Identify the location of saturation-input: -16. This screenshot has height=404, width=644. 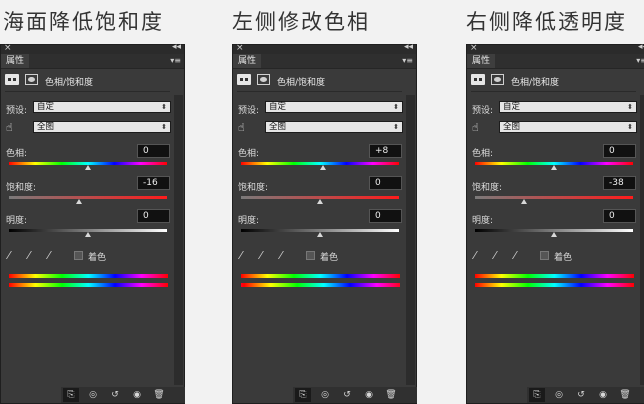
(153, 183).